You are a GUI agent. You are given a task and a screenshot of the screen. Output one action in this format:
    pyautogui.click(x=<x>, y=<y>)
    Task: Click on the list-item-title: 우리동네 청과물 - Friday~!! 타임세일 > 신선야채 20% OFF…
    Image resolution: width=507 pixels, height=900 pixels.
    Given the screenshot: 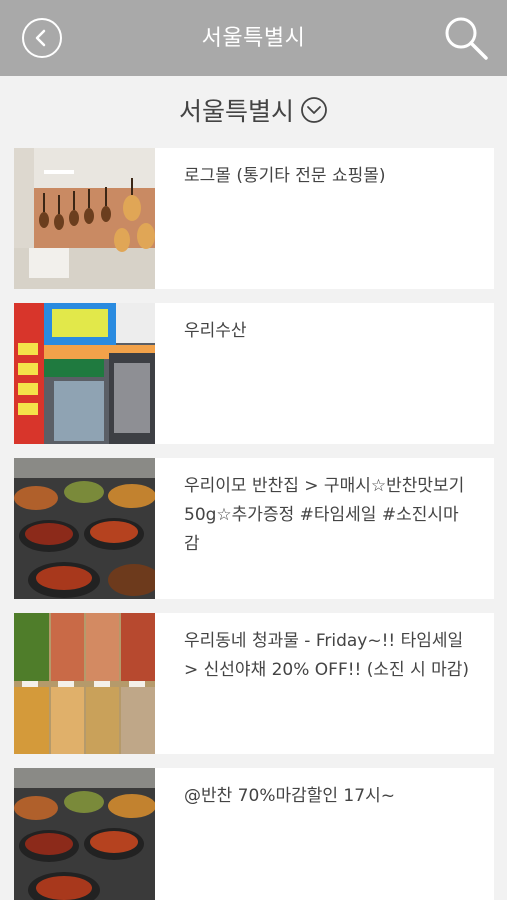 What is the action you would take?
    pyautogui.click(x=327, y=655)
    